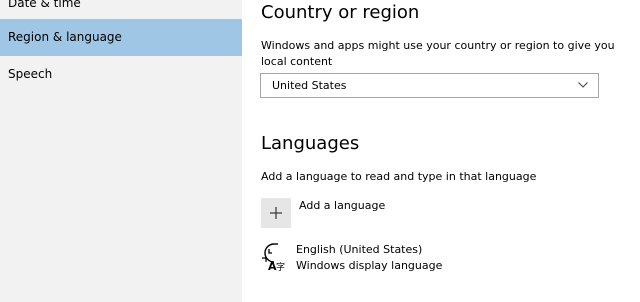  Describe the element at coordinates (342, 205) in the screenshot. I see `add-language-label: Add a language` at that location.